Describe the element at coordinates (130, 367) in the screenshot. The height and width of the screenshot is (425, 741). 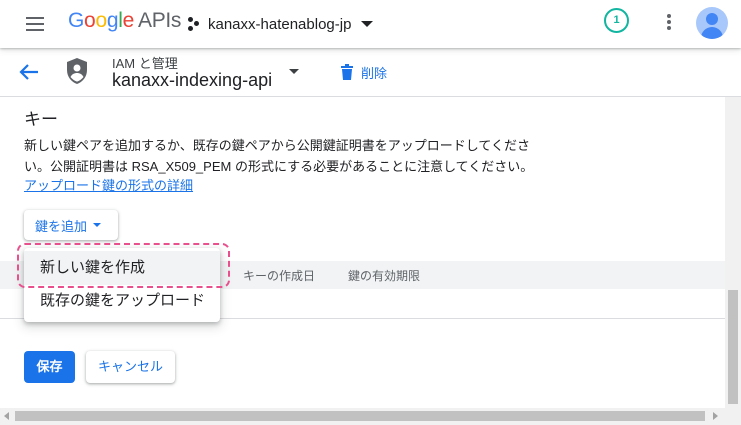
I see `cancel-button: キャンセル` at that location.